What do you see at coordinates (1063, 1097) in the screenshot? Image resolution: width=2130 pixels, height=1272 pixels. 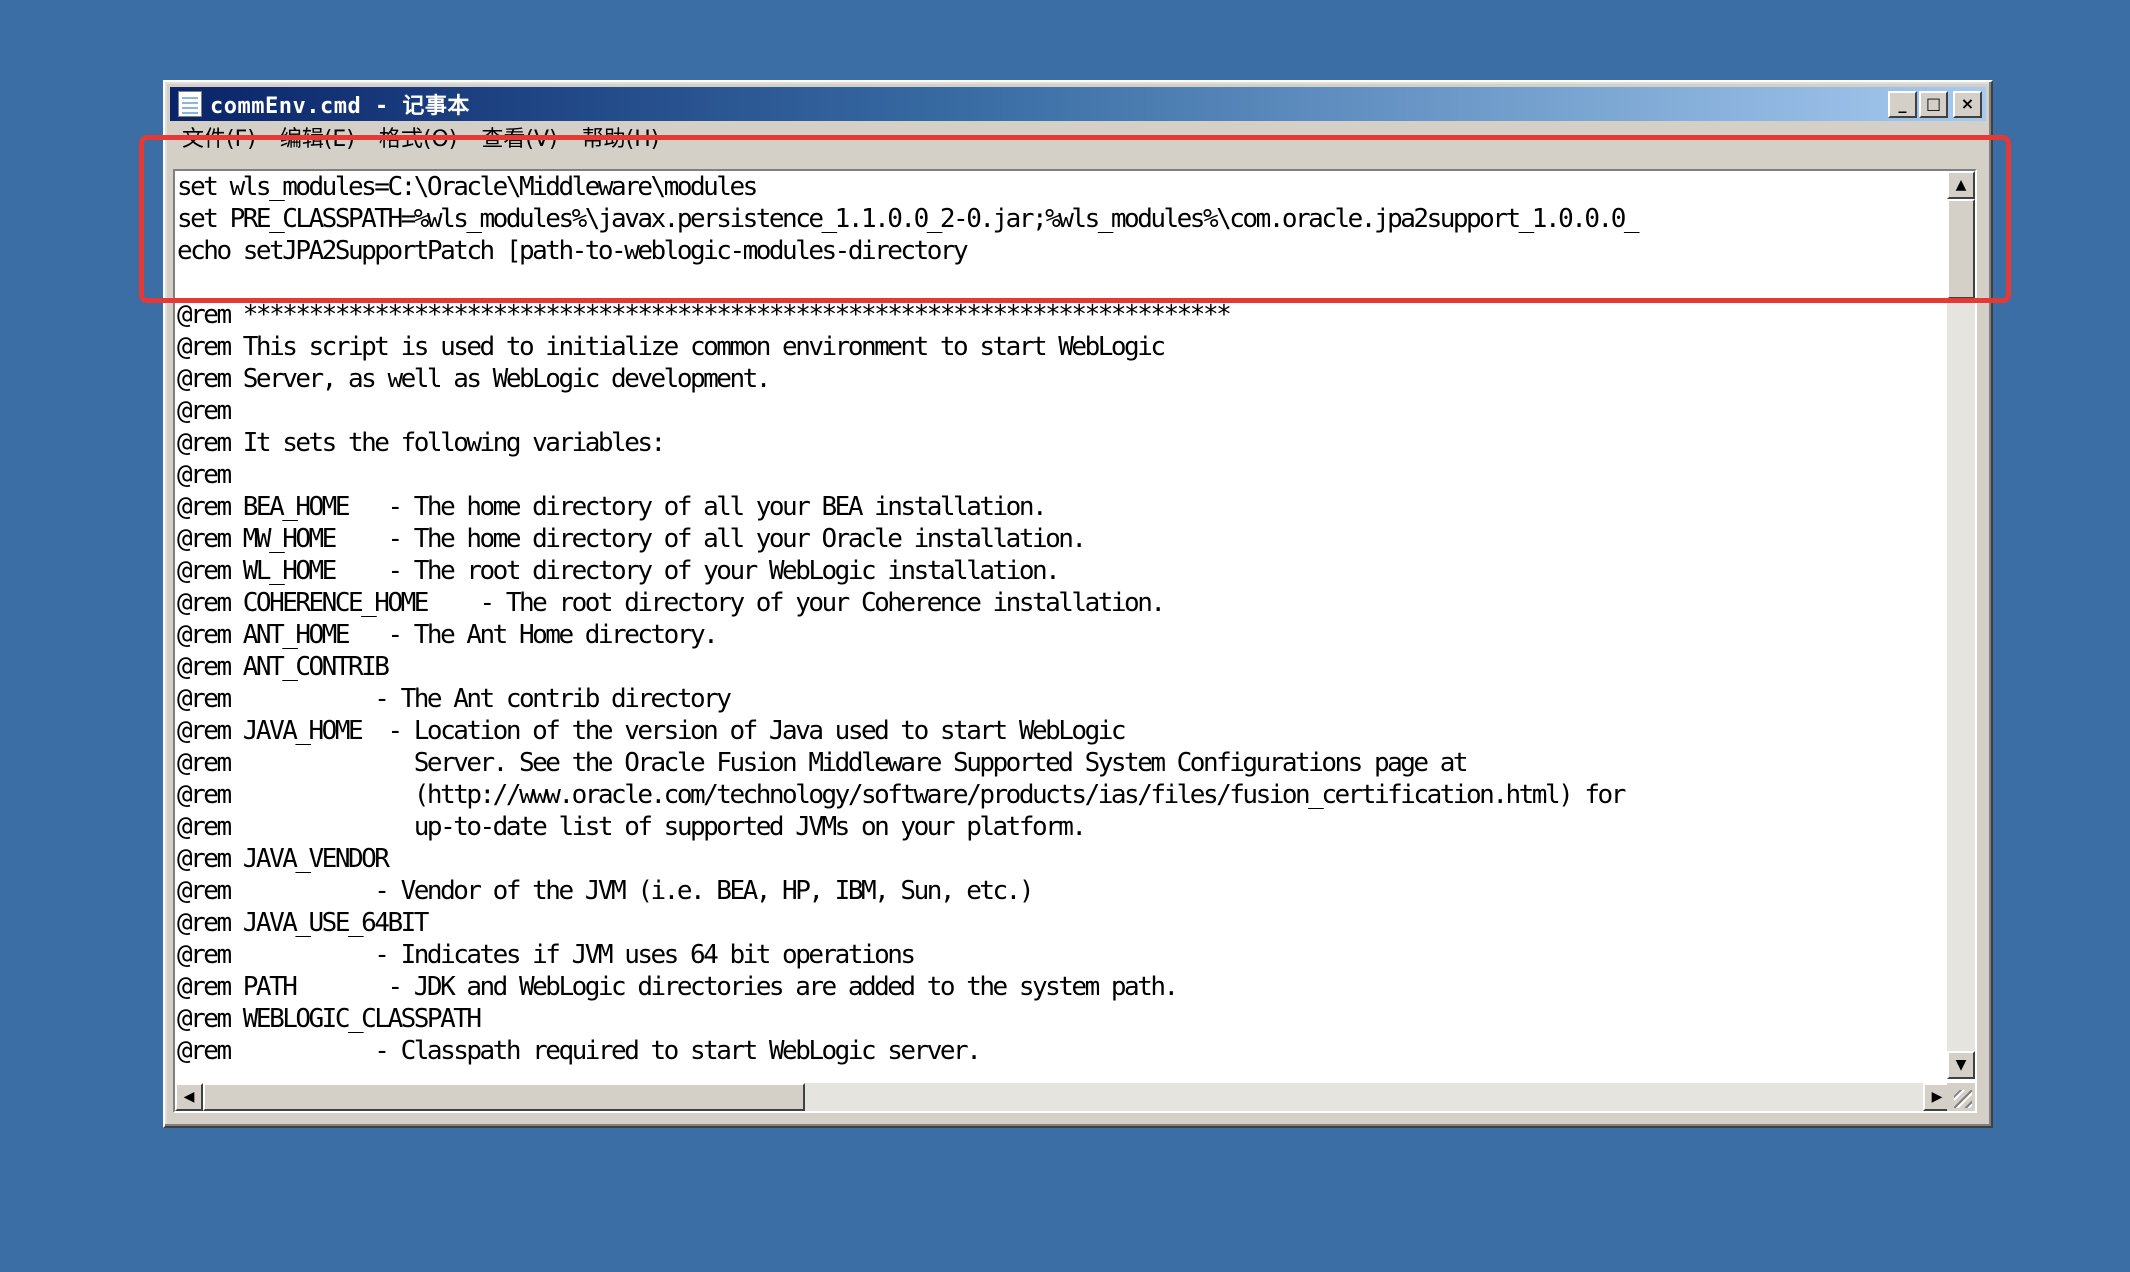 I see `horizontal-scrollbar: ◀ ▶` at bounding box center [1063, 1097].